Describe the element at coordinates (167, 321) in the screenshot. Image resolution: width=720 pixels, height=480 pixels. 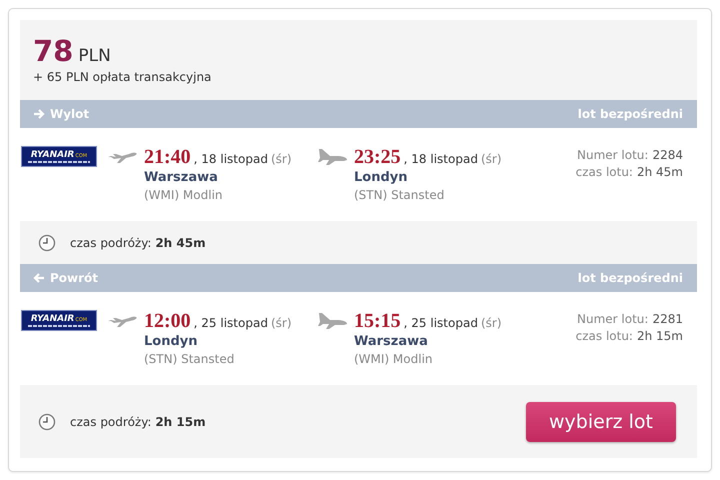
I see `time: 12:00` at that location.